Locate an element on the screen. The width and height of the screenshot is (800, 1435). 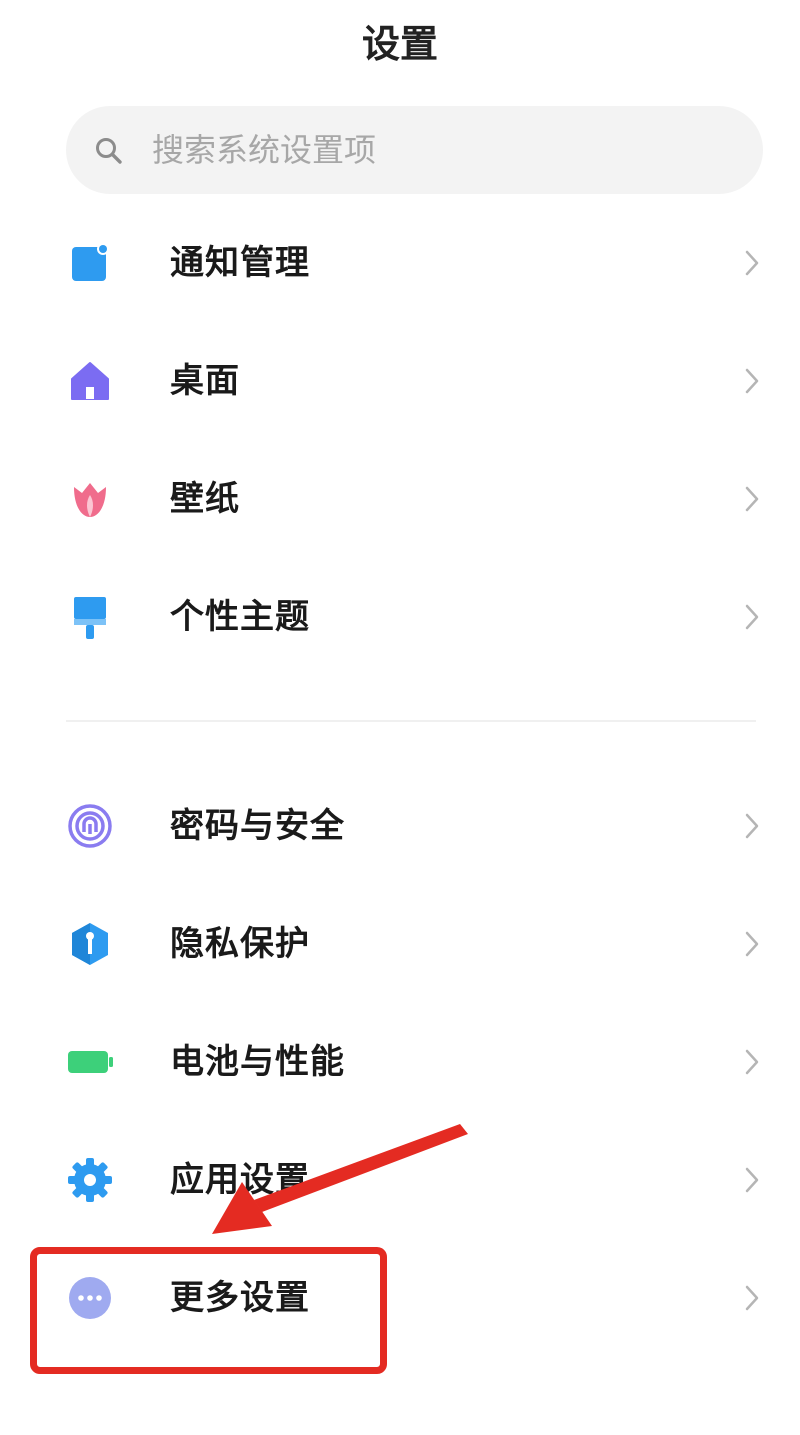
search-bar is located at coordinates (414, 150).